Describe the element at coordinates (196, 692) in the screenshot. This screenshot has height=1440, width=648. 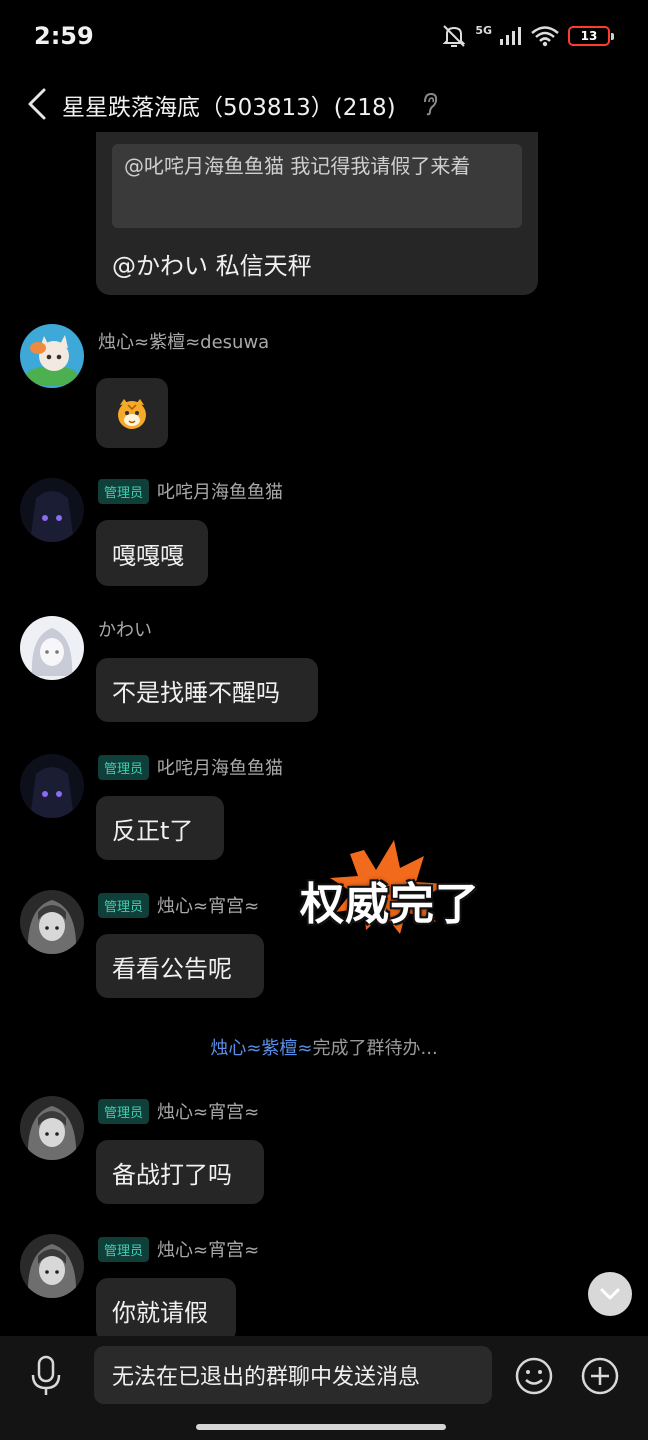
I see `message-text: 不是找睡不醒吗` at that location.